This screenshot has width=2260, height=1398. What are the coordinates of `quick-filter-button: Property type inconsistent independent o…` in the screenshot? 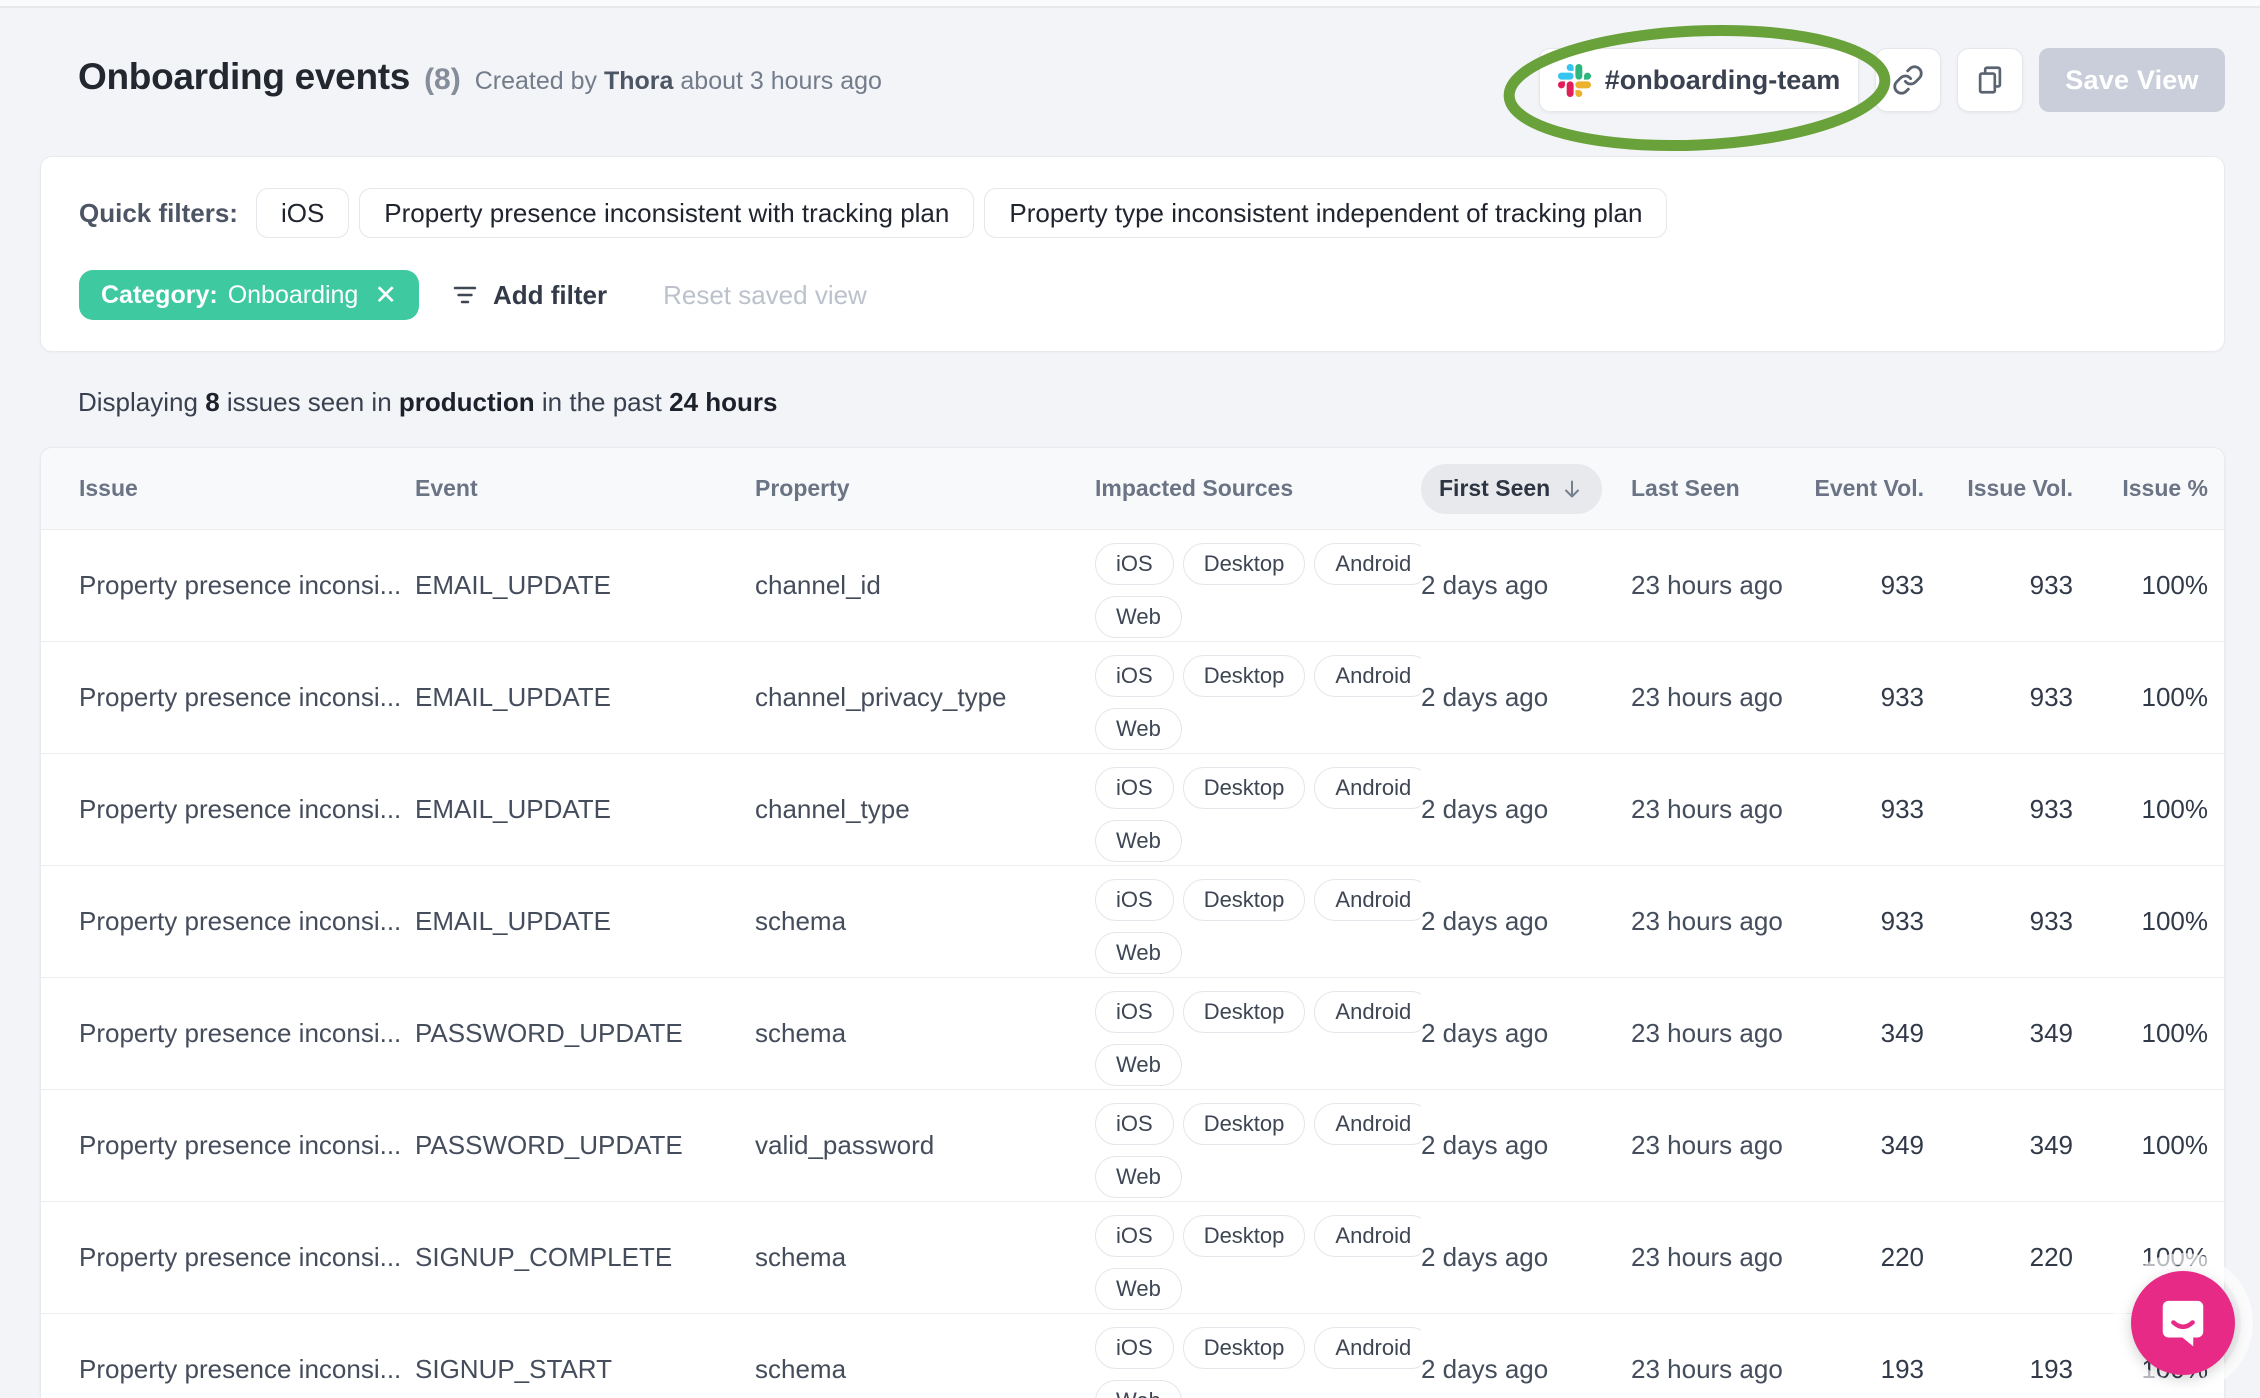 It's located at (1326, 213).